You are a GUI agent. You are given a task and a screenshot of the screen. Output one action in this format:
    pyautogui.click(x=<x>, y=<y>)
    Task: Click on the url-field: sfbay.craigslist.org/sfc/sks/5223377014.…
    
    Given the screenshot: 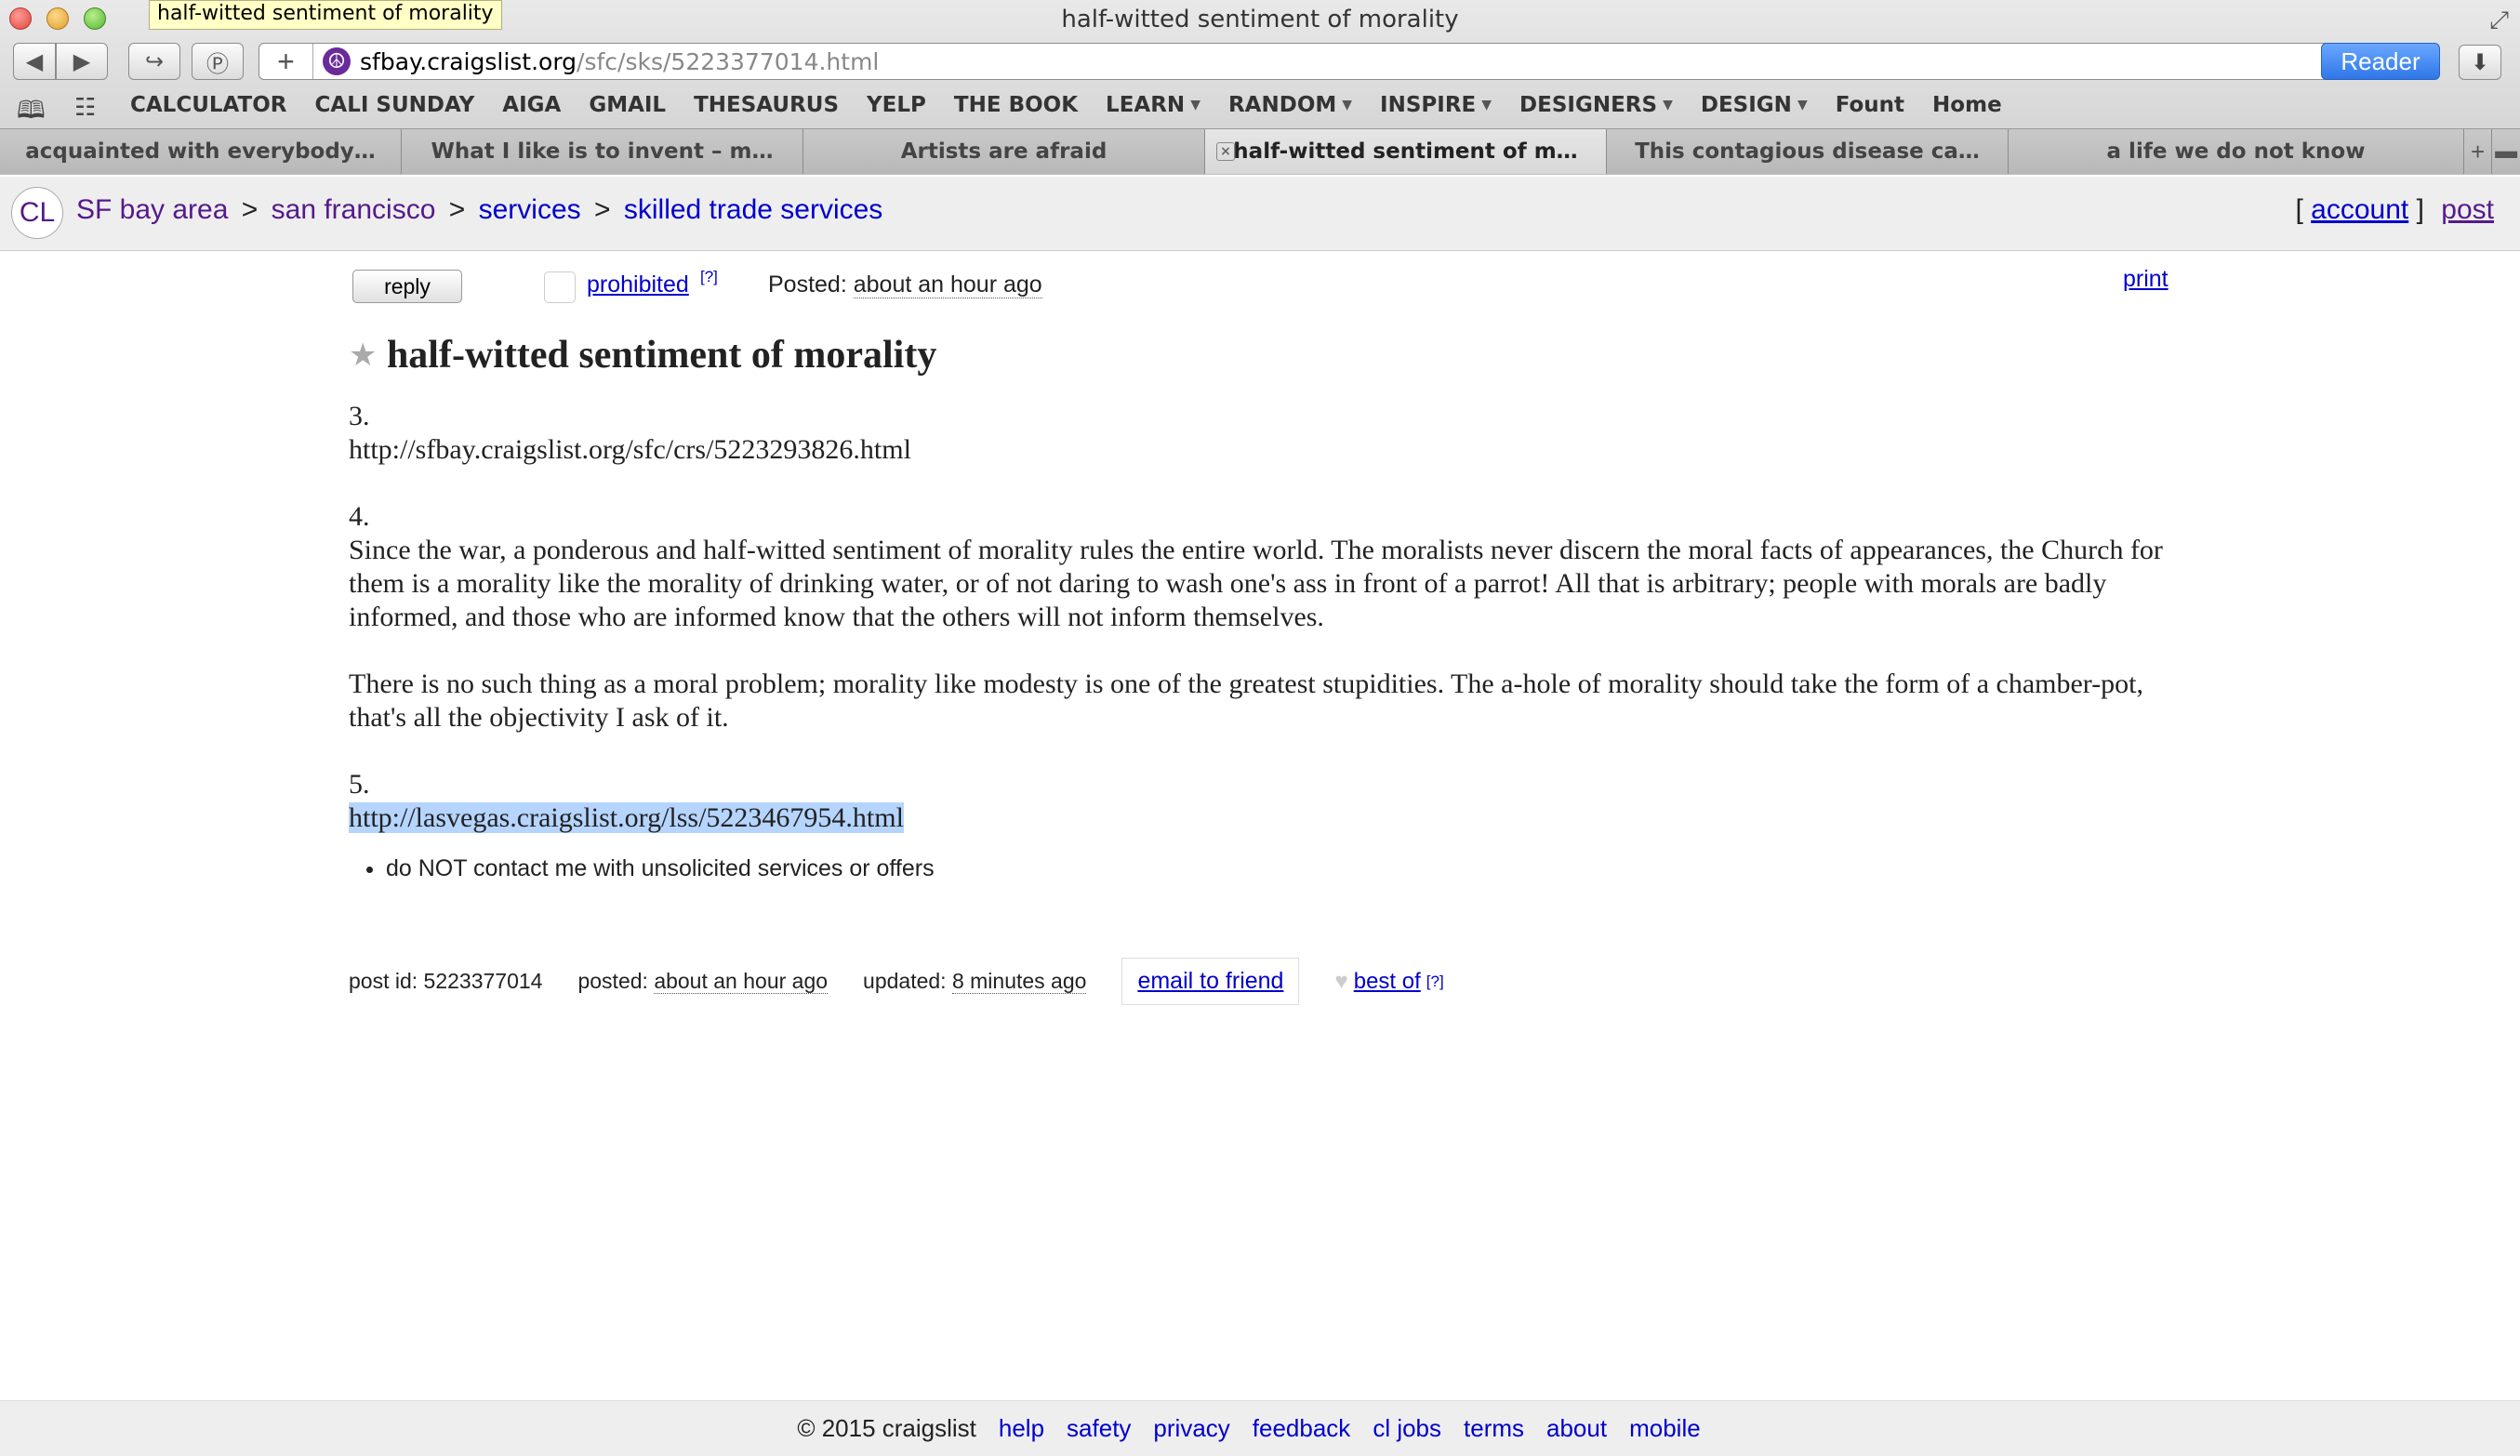 What is the action you would take?
    pyautogui.click(x=619, y=62)
    